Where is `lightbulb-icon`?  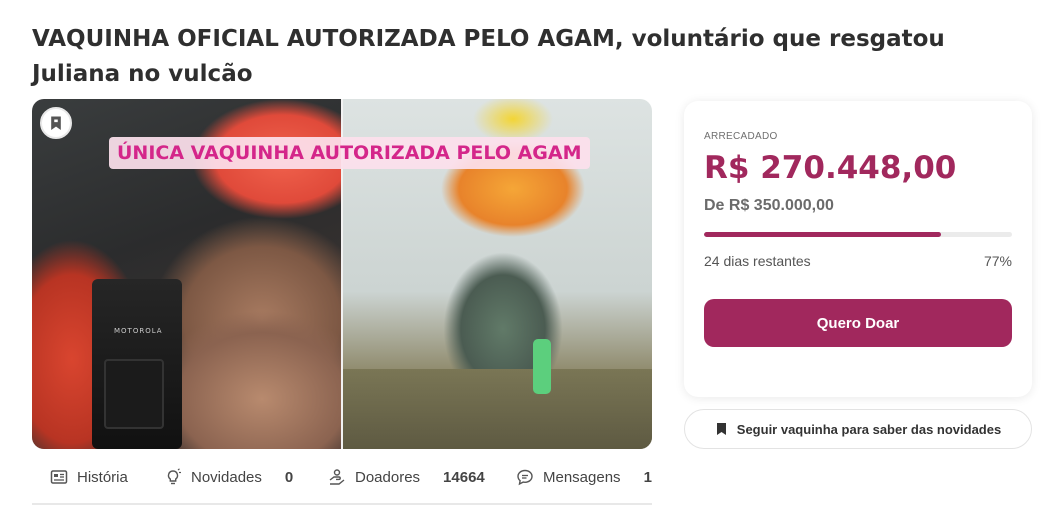 lightbulb-icon is located at coordinates (174, 476).